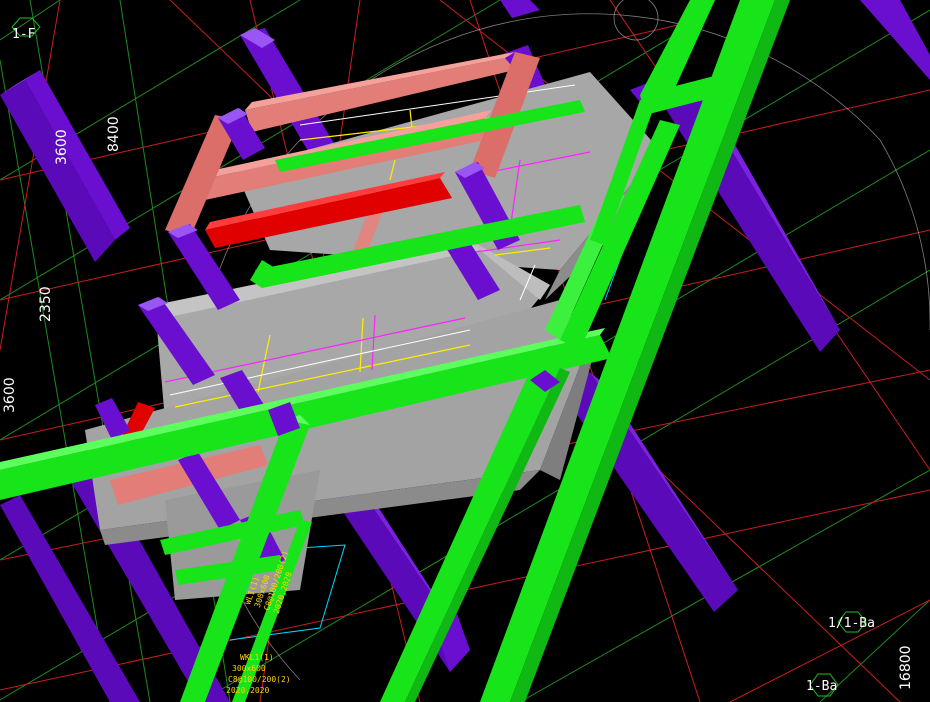  I want to click on annotation-lower-line-1: WKL1(1), so click(257, 657).